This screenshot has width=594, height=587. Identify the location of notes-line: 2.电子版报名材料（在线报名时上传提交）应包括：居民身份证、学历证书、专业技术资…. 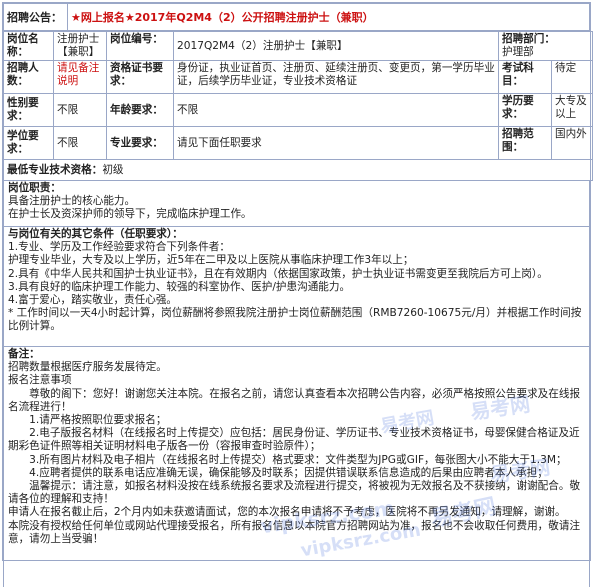
(294, 440).